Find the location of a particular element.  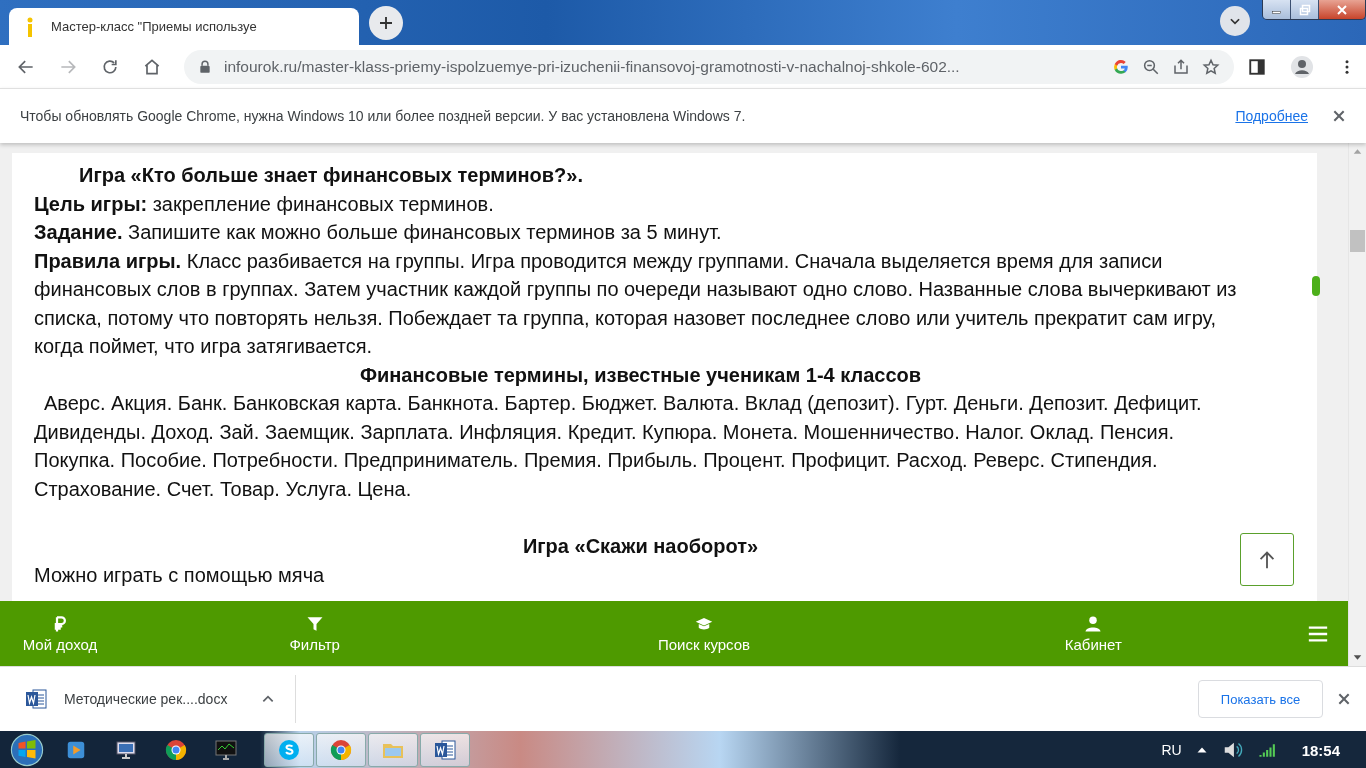

plus-icon is located at coordinates (386, 23).